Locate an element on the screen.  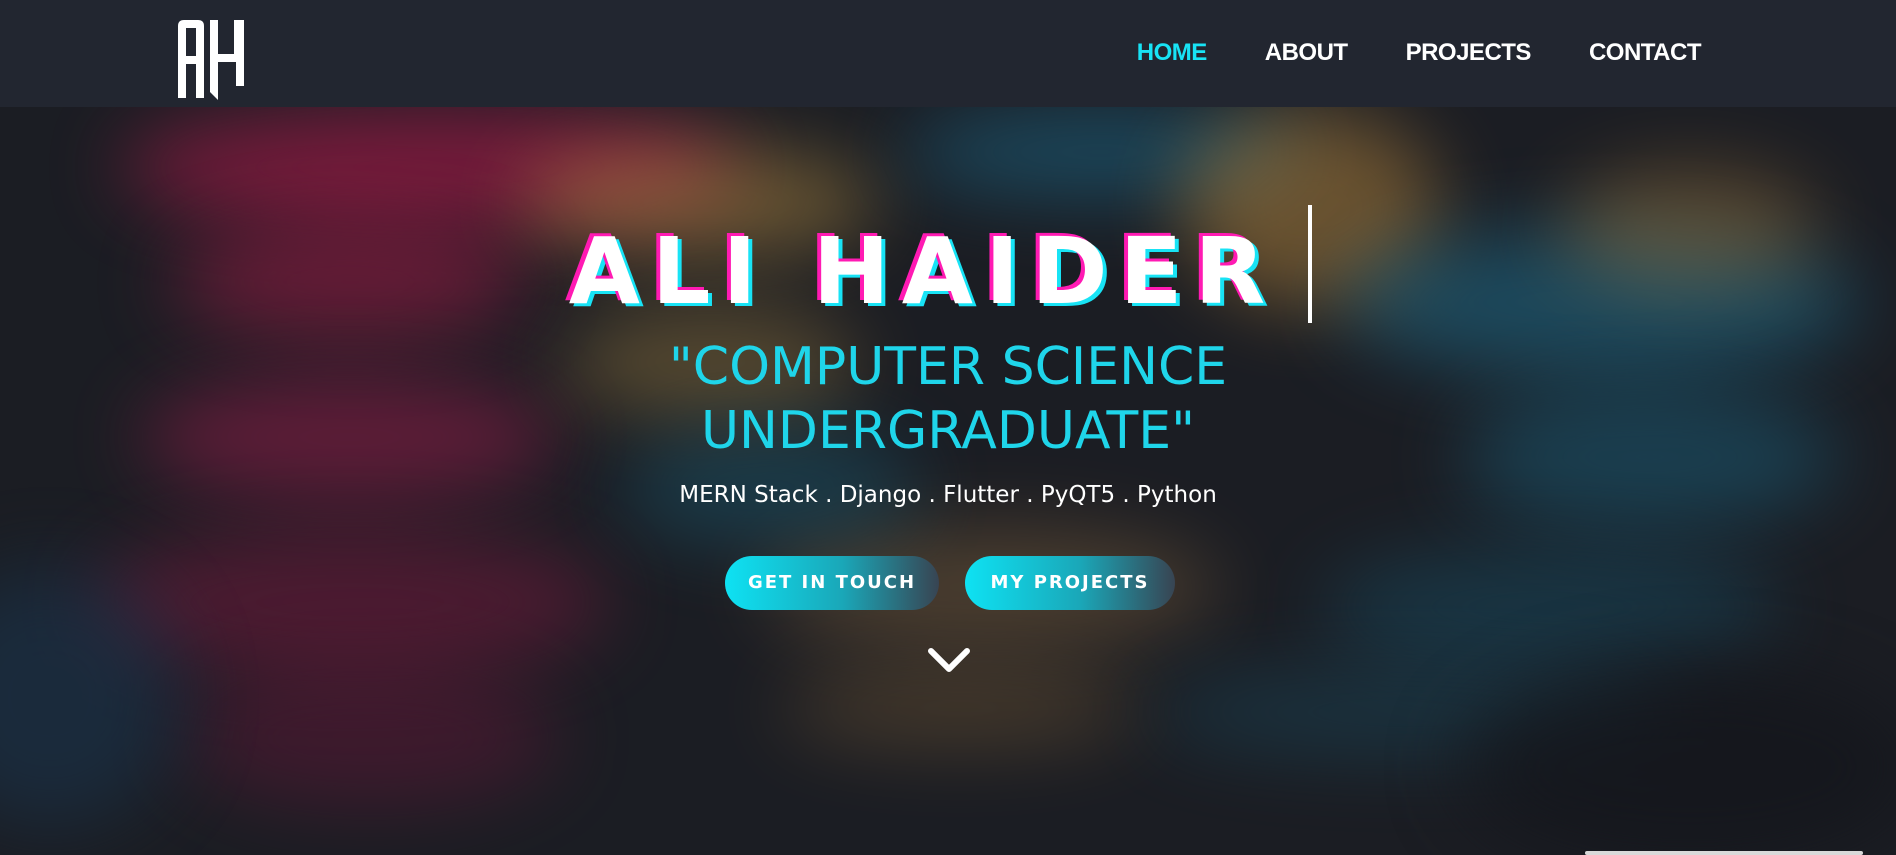
nav-menu: HOME ABOUT PROJECTS CONTACT is located at coordinates (1419, 53).